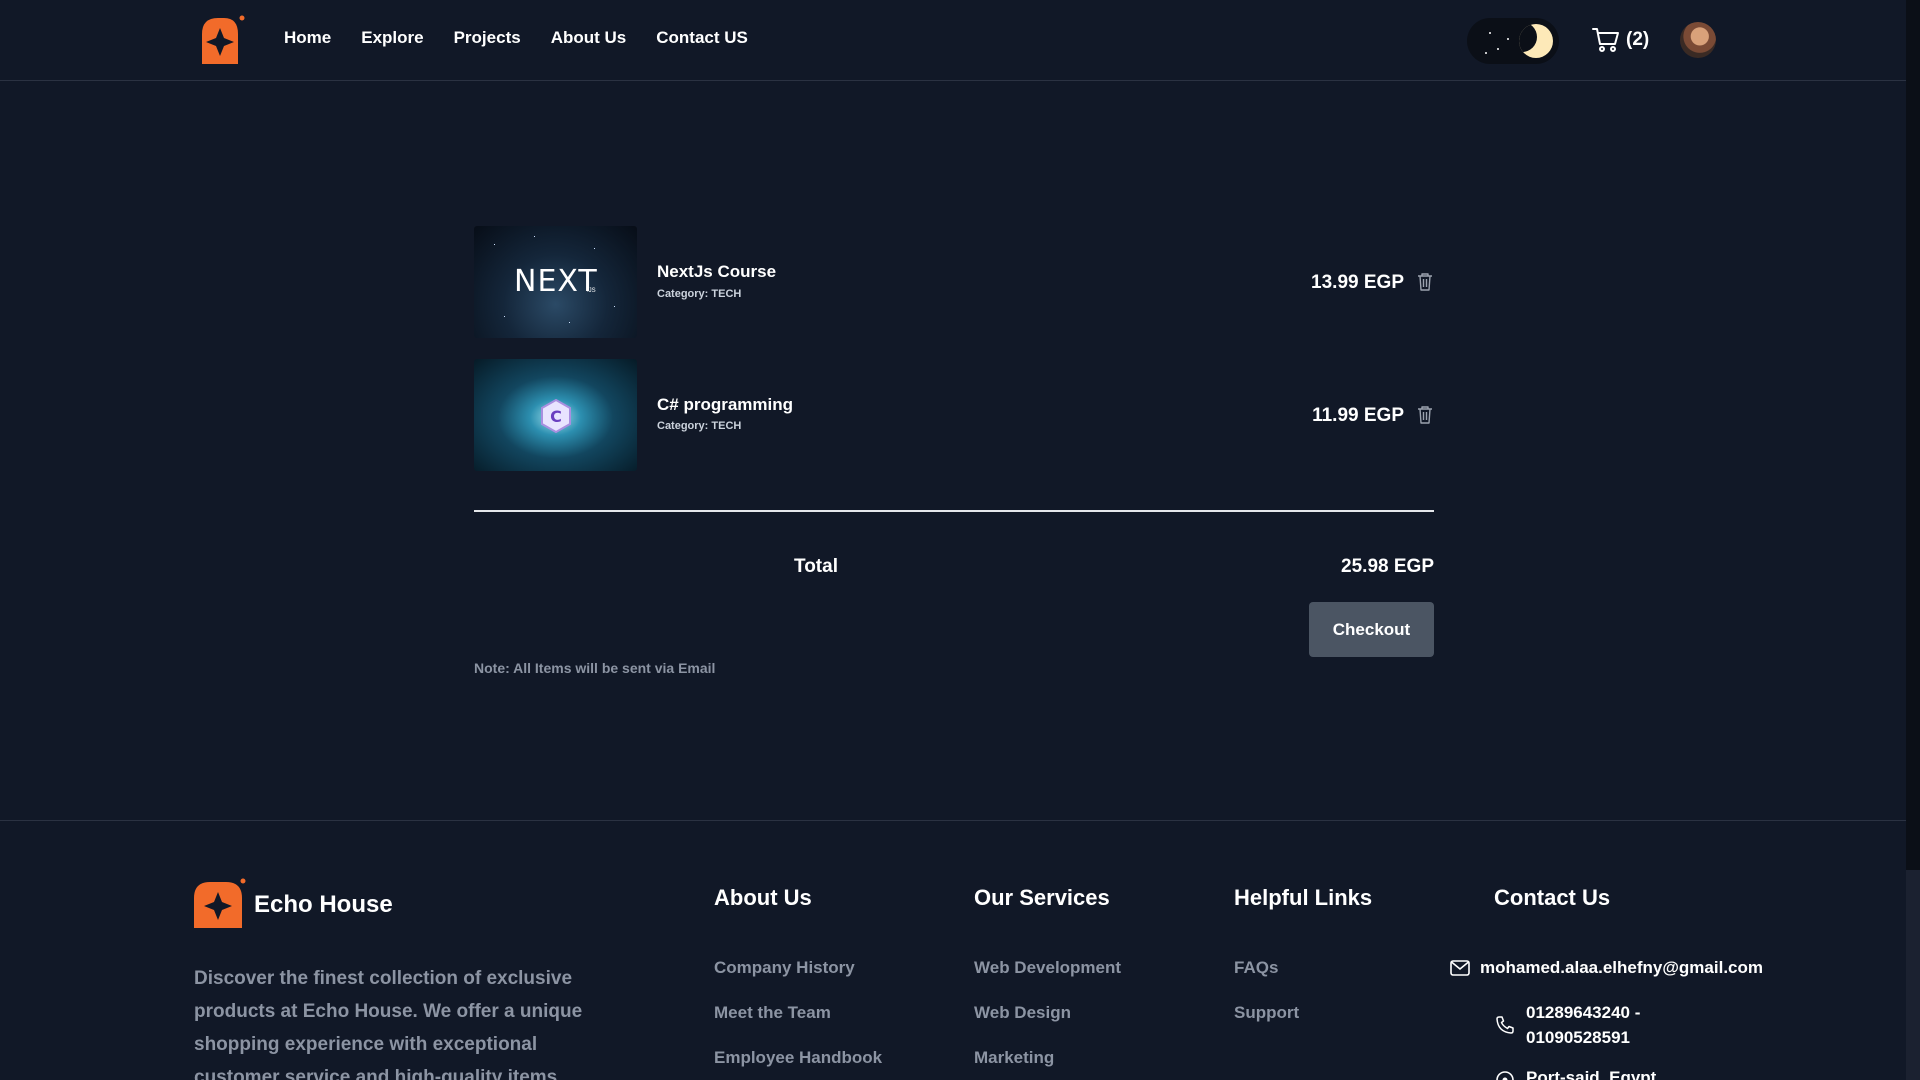  I want to click on nav-home: Home, so click(307, 38).